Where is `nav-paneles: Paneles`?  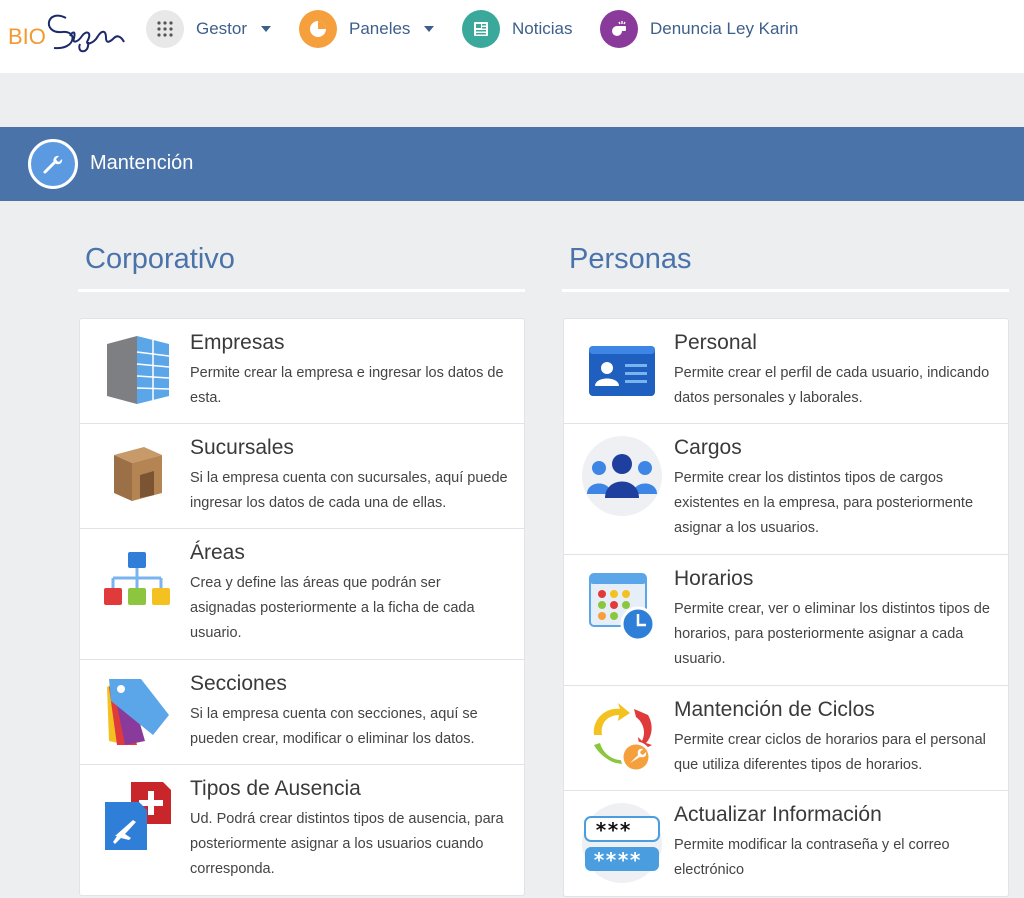 nav-paneles: Paneles is located at coordinates (367, 29).